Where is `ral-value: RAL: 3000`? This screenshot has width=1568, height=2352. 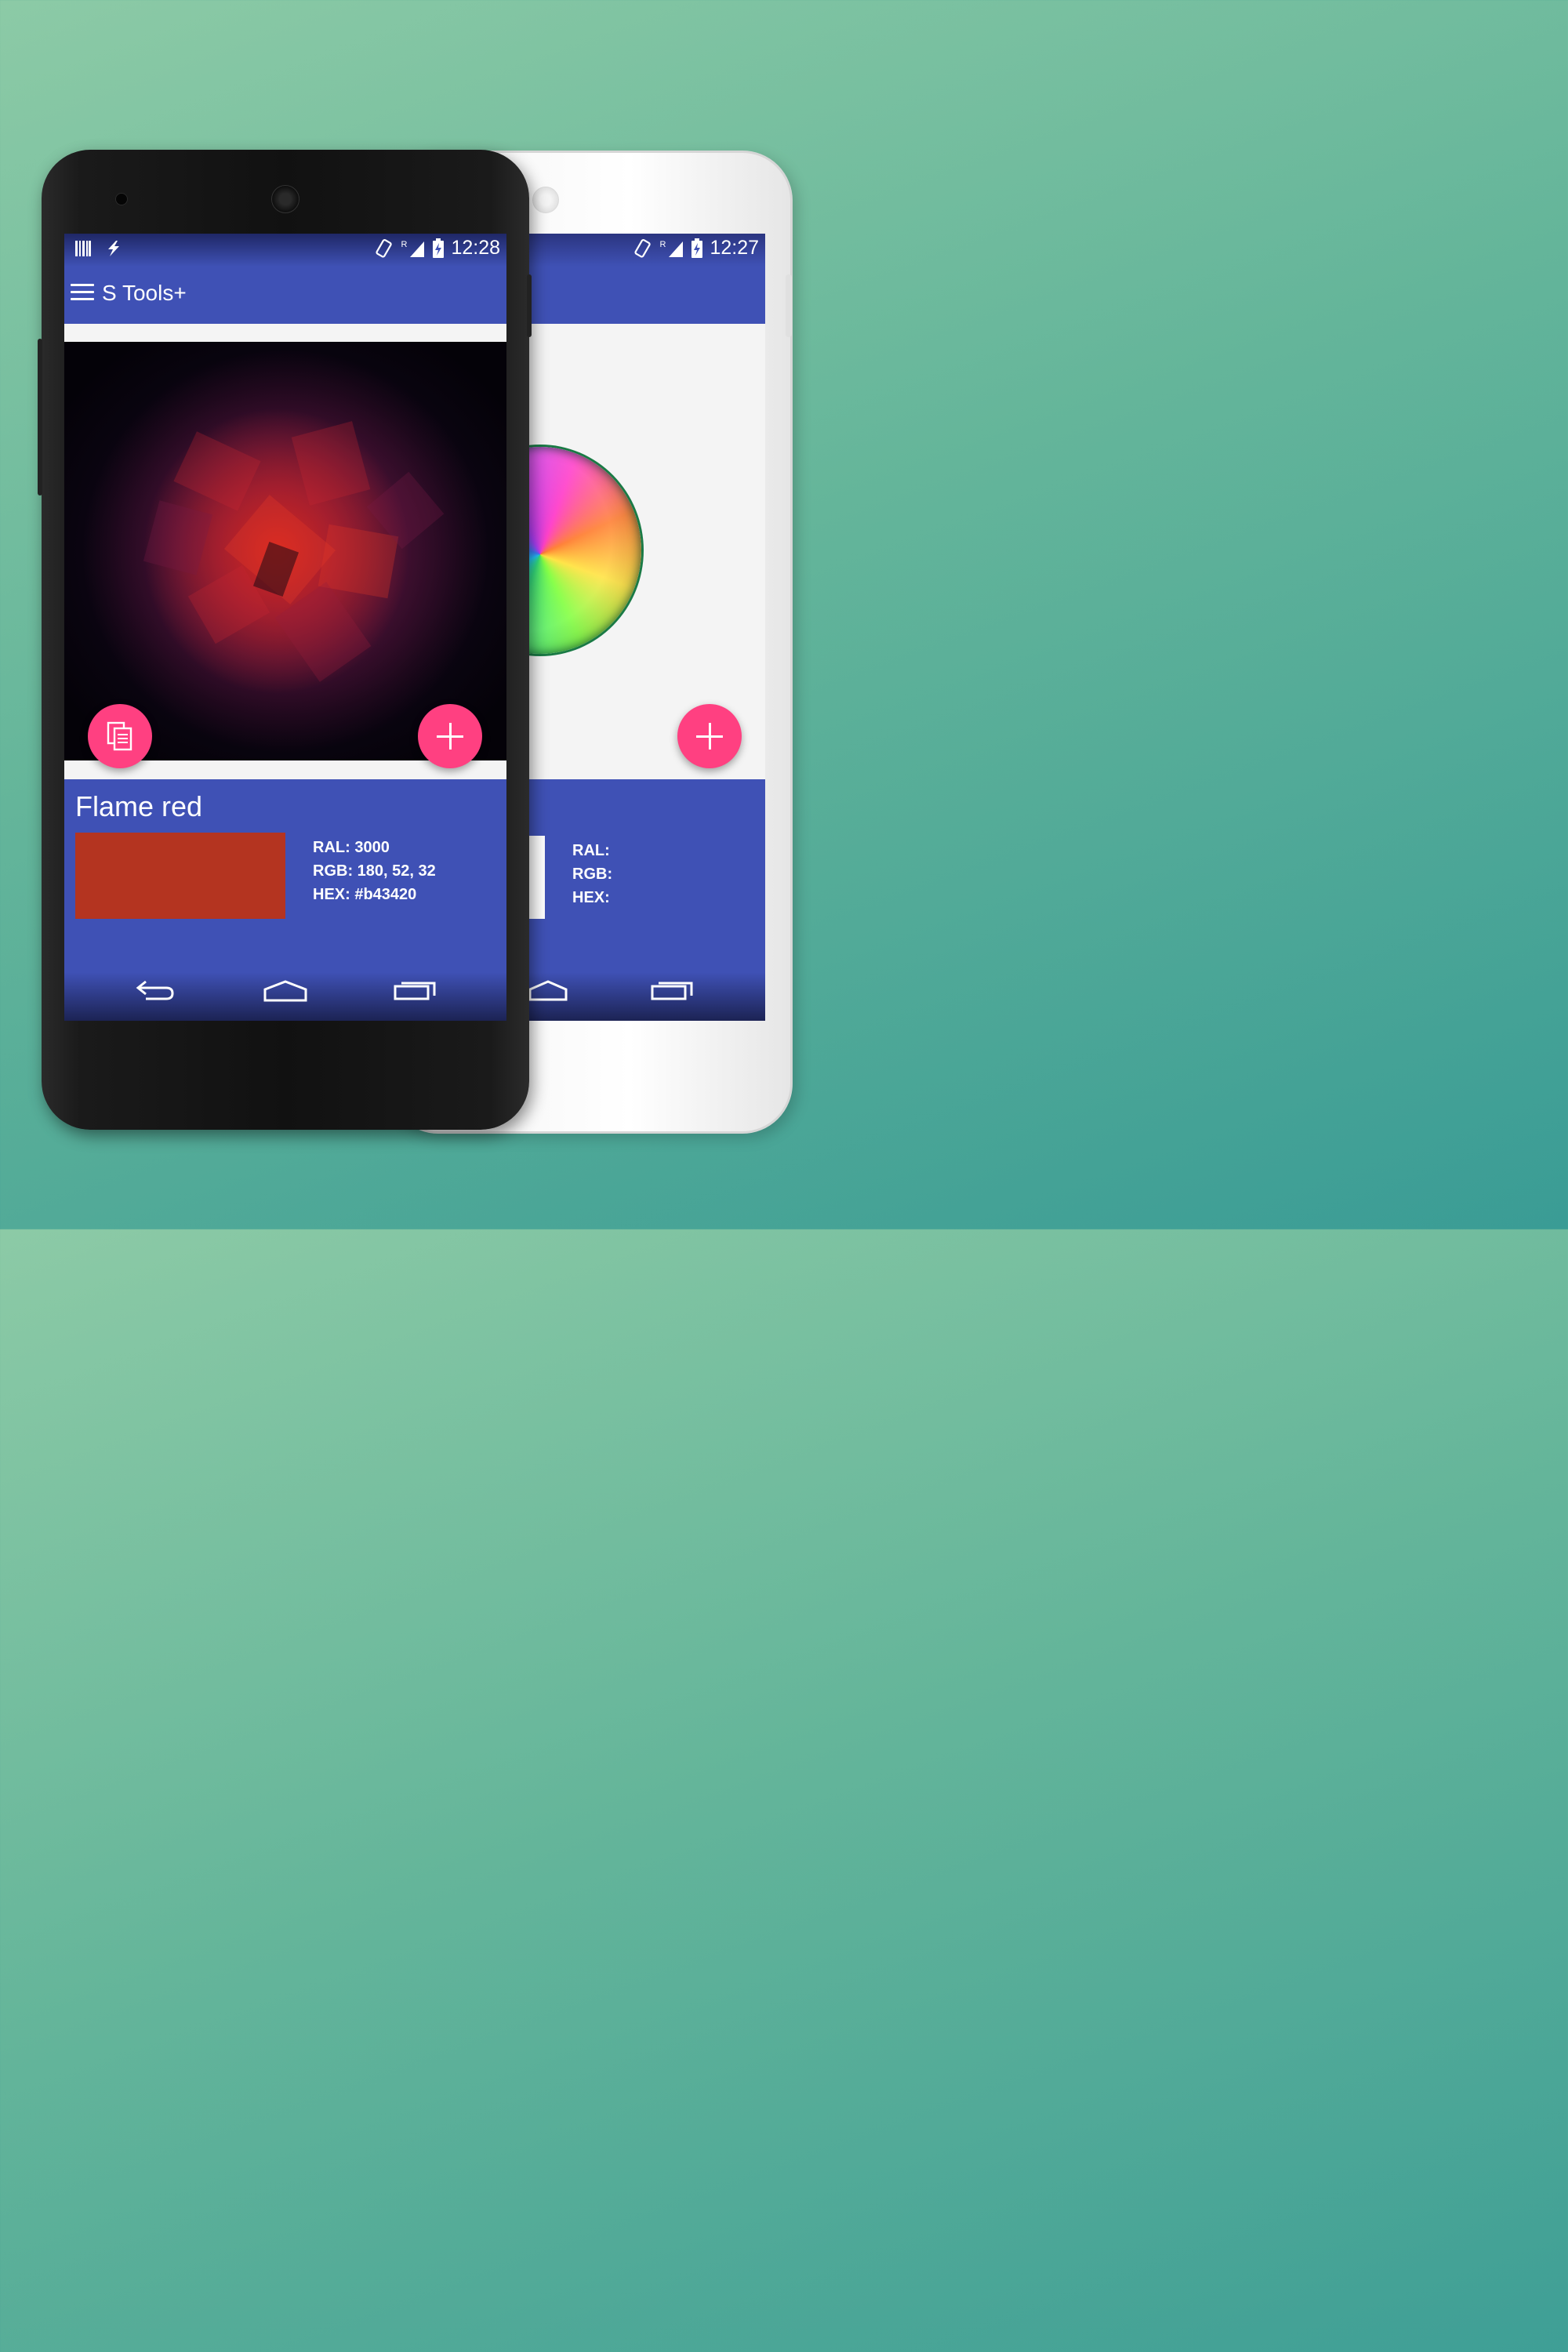
ral-value: RAL: 3000 is located at coordinates (351, 847).